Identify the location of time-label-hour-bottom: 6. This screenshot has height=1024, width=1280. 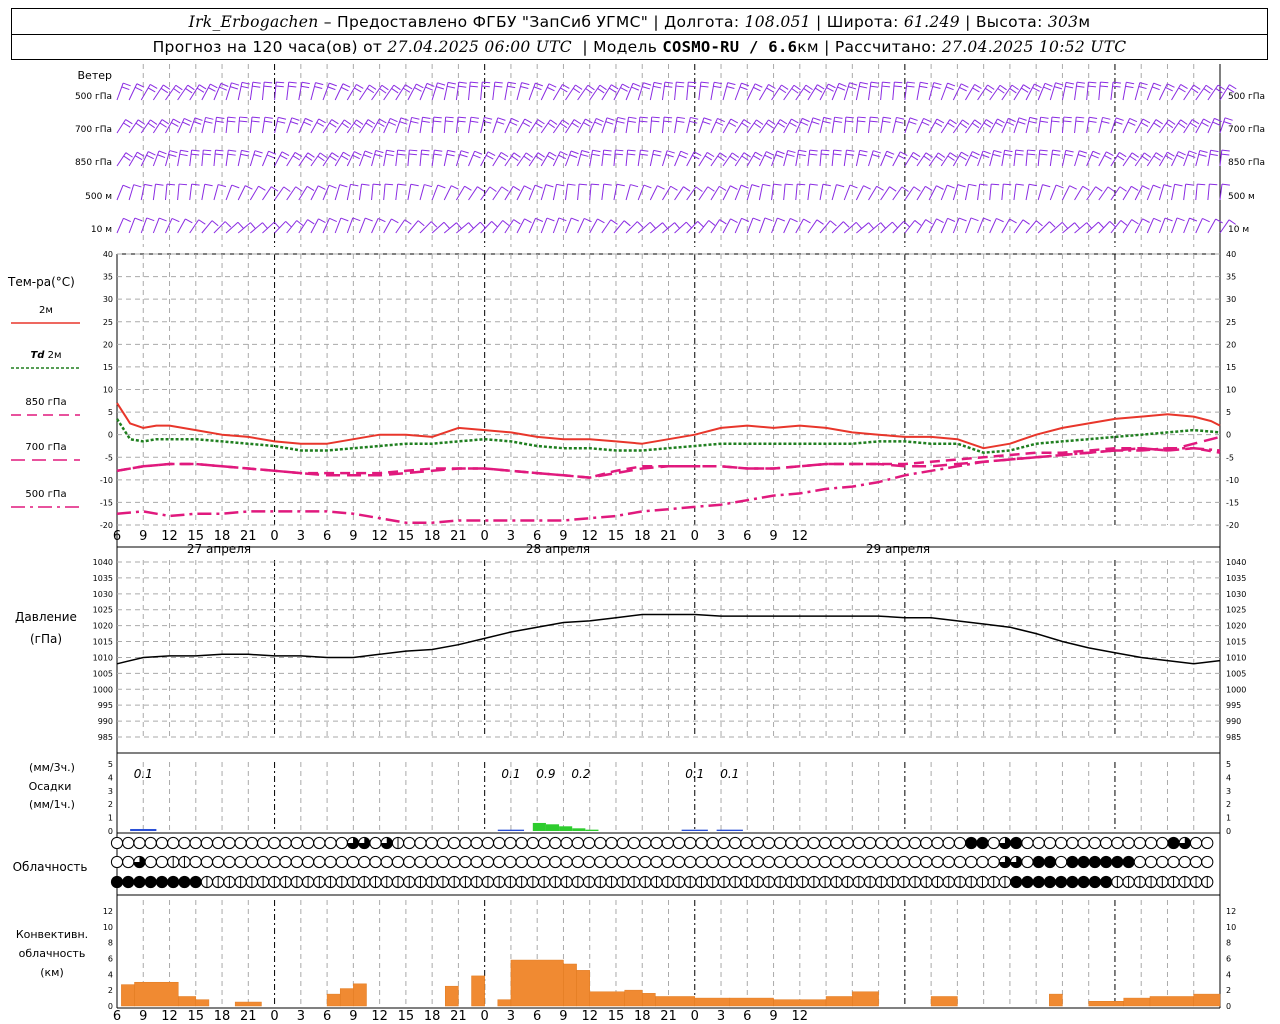
(747, 1016).